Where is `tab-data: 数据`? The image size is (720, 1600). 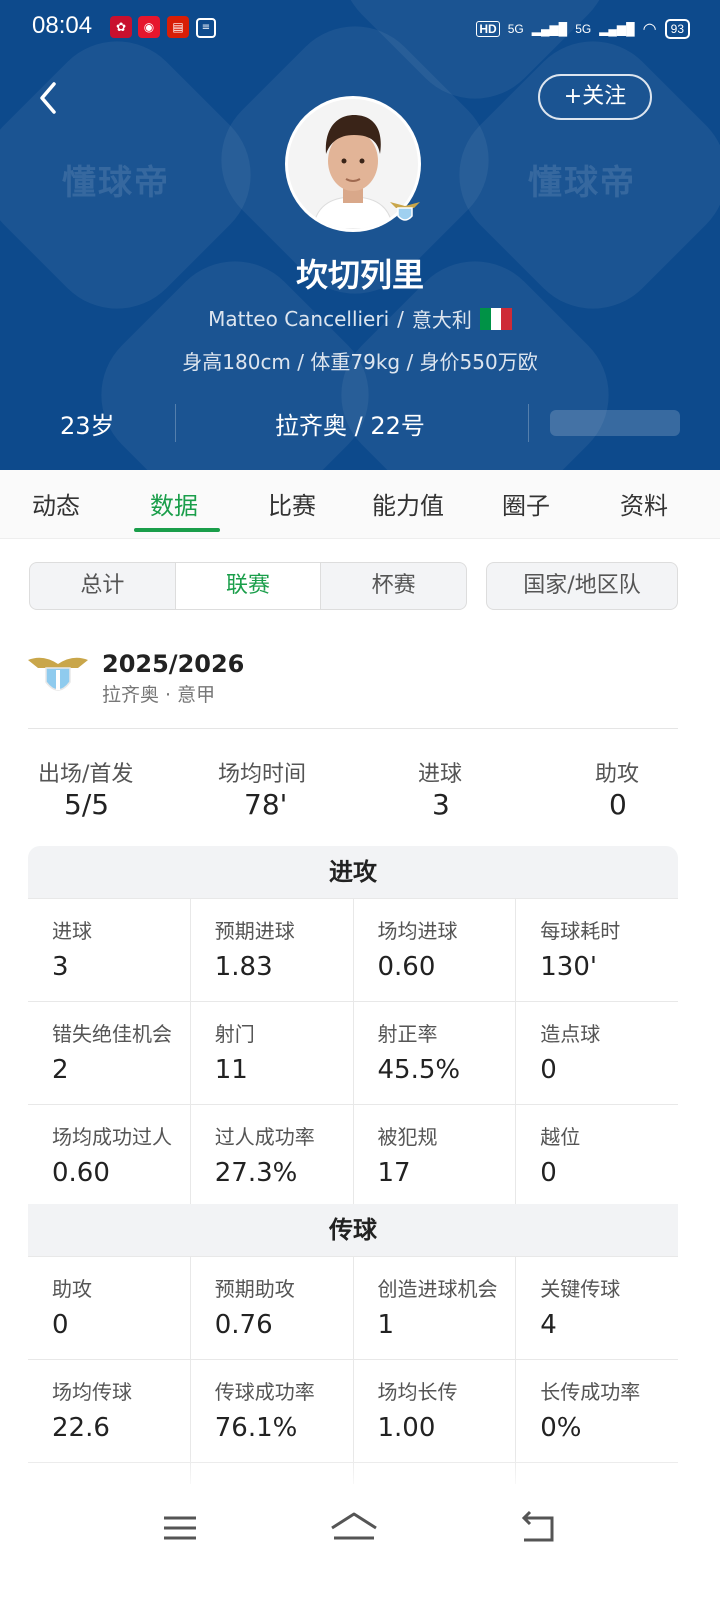 tab-data: 数据 is located at coordinates (174, 503).